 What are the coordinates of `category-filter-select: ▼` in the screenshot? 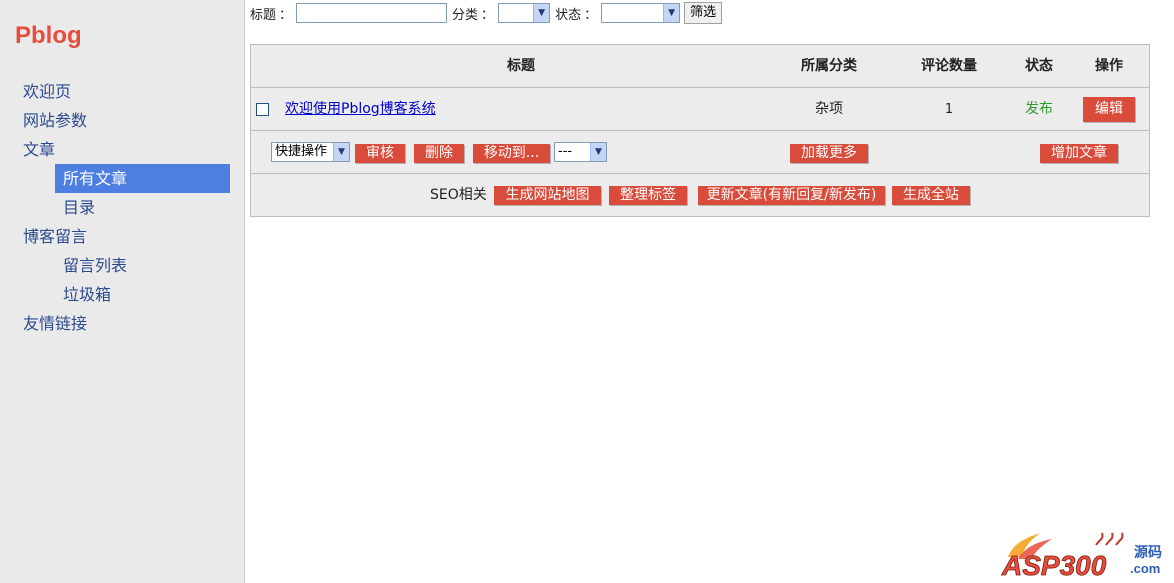 It's located at (524, 13).